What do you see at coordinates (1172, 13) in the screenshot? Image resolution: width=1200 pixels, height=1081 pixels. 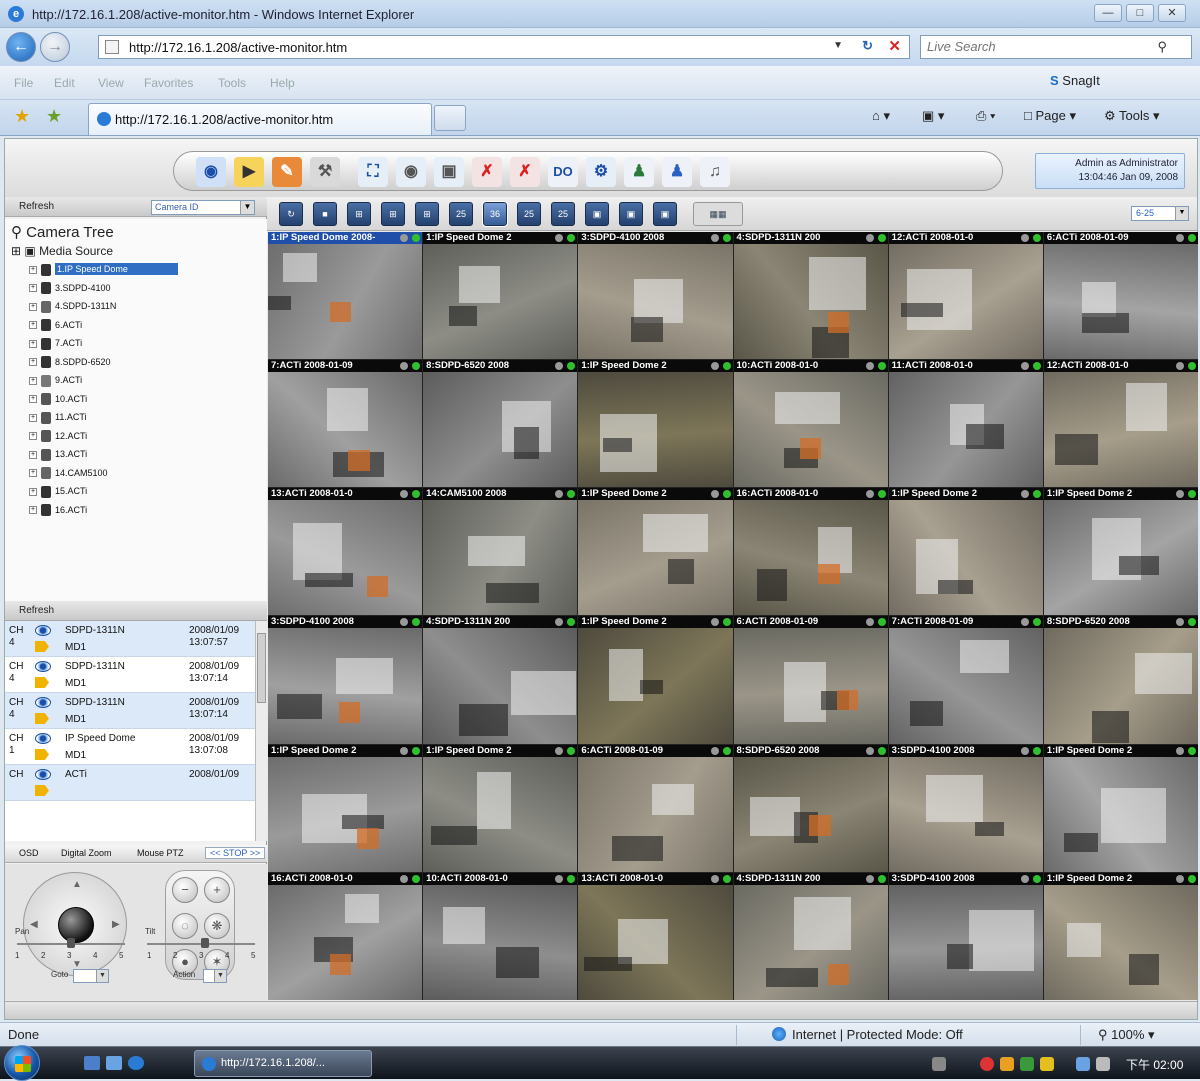 I see `close-window-button: ✕` at bounding box center [1172, 13].